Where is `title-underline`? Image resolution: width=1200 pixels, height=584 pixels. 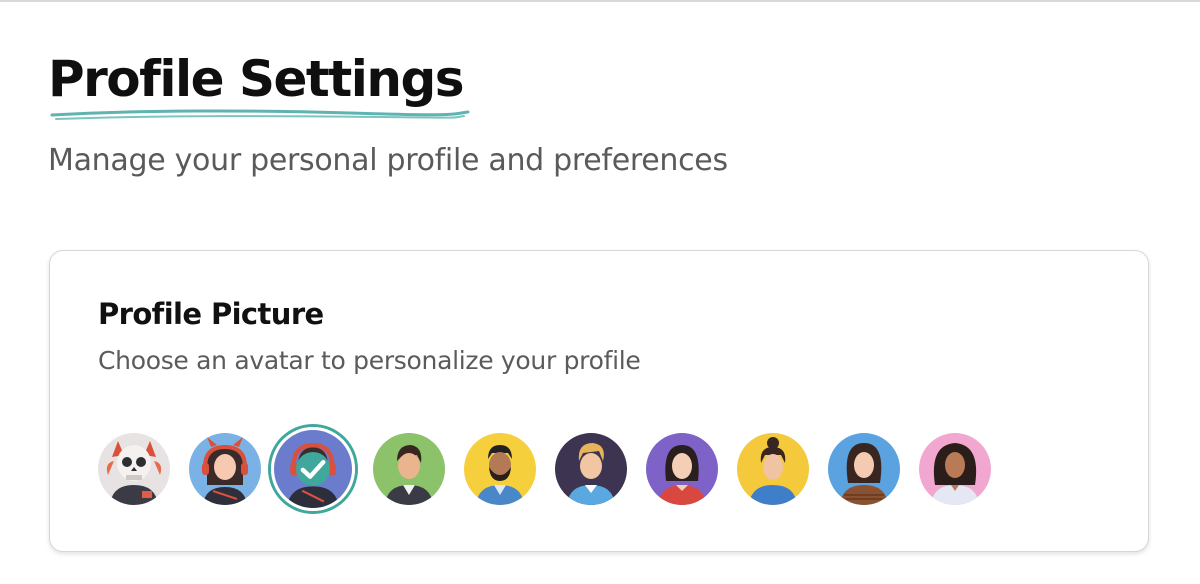 title-underline is located at coordinates (260, 114).